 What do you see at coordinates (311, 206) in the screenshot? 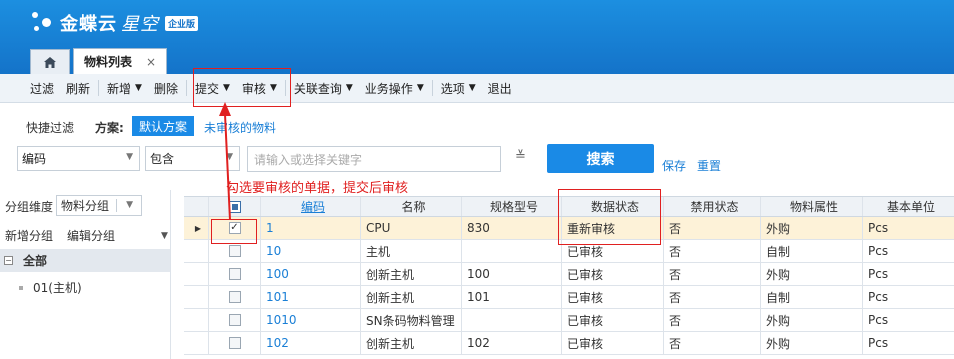
I see `column-header-code: 编码` at bounding box center [311, 206].